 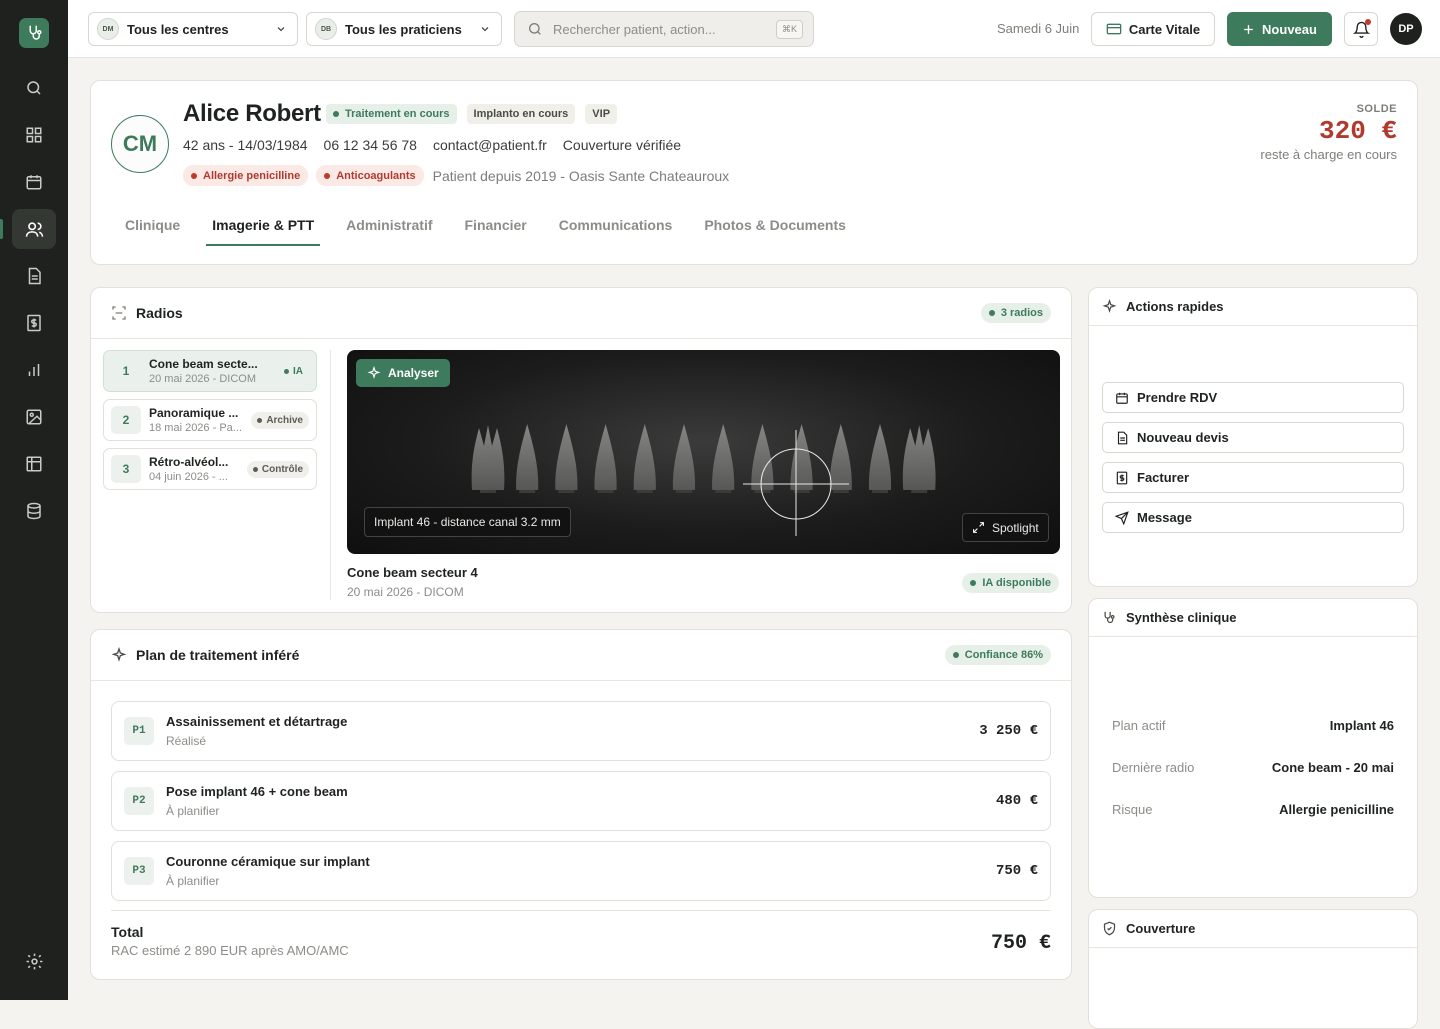 I want to click on database-icon, so click(x=34, y=511).